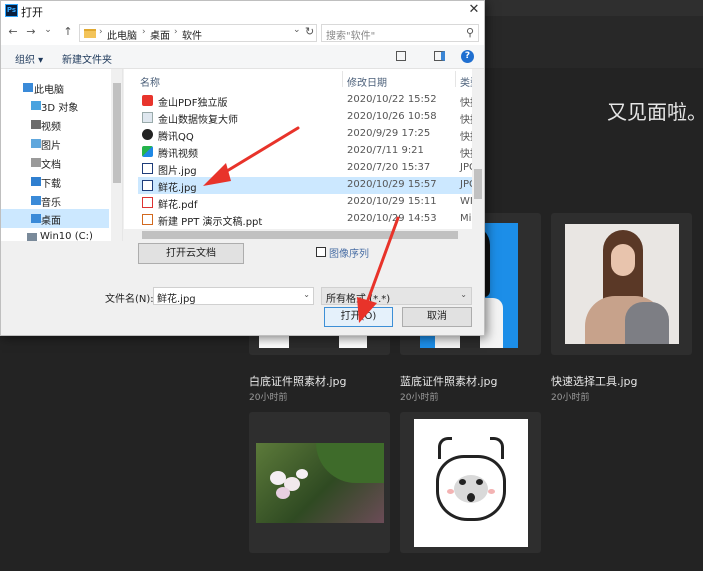 The height and width of the screenshot is (571, 703). What do you see at coordinates (36, 181) in the screenshot?
I see `downloads-folder-icon` at bounding box center [36, 181].